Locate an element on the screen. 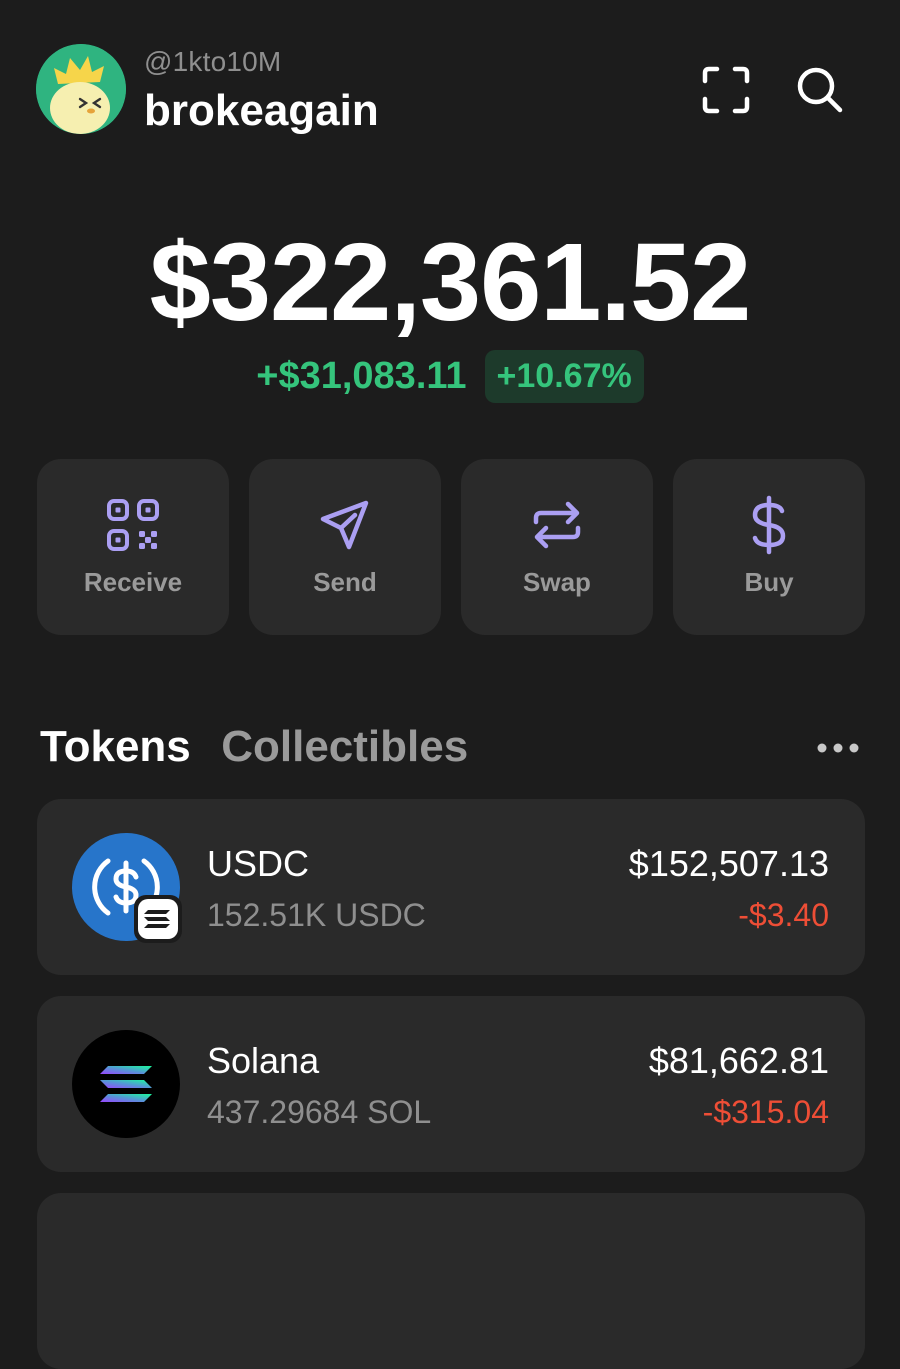 The height and width of the screenshot is (1369, 900). scan-icon is located at coordinates (726, 90).